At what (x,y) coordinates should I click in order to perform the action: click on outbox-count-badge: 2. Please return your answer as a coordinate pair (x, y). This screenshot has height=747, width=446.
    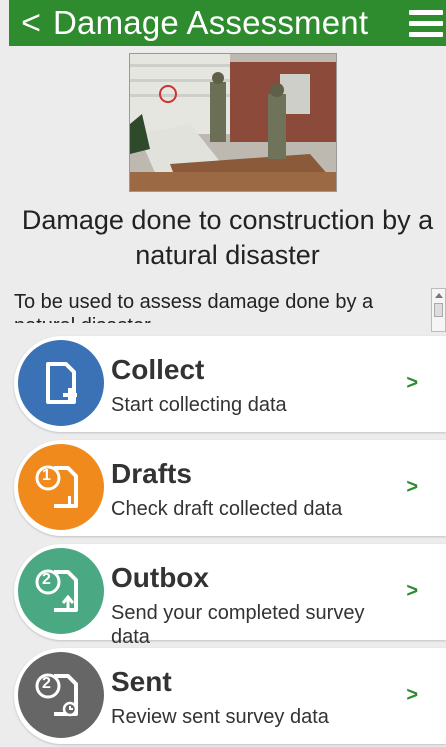
    Looking at the image, I should click on (46, 579).